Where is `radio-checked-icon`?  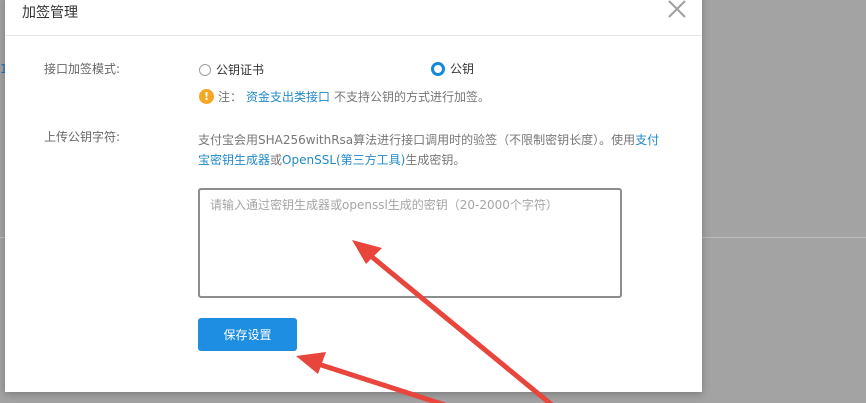 radio-checked-icon is located at coordinates (438, 68).